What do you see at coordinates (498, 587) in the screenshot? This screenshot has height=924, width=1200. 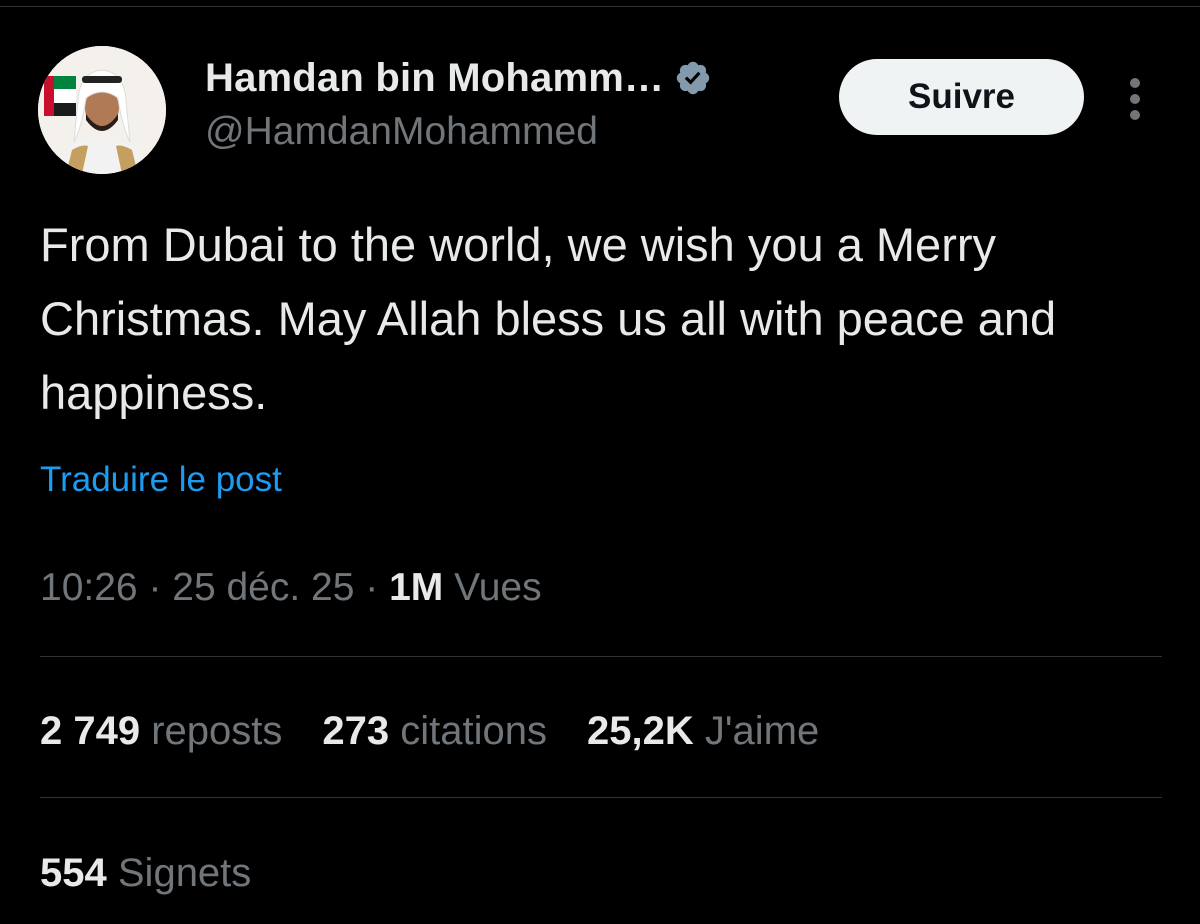 I see `views-label: Vues` at bounding box center [498, 587].